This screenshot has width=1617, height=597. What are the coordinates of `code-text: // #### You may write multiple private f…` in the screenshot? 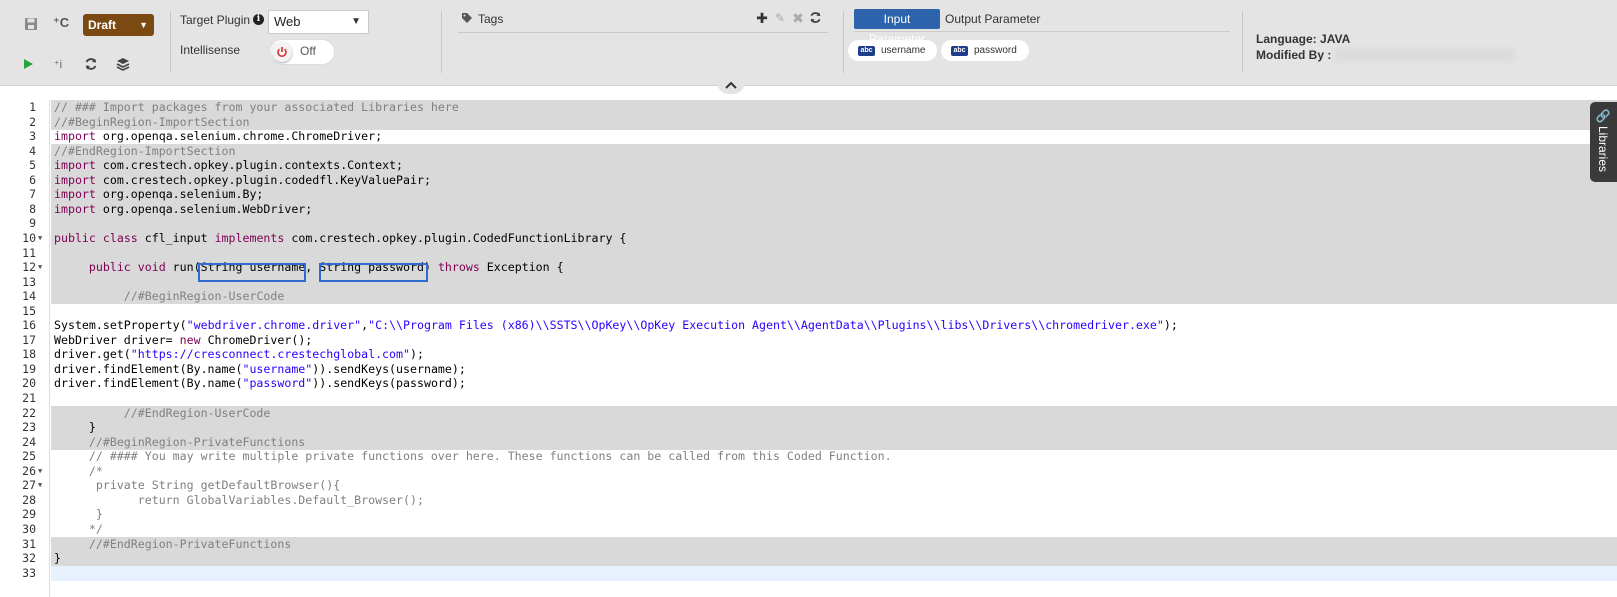 It's located at (473, 456).